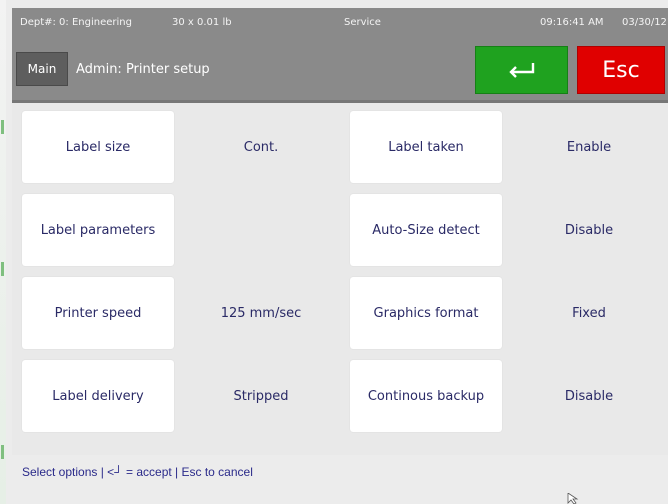 The width and height of the screenshot is (668, 504). I want to click on main-button: Main, so click(42, 69).